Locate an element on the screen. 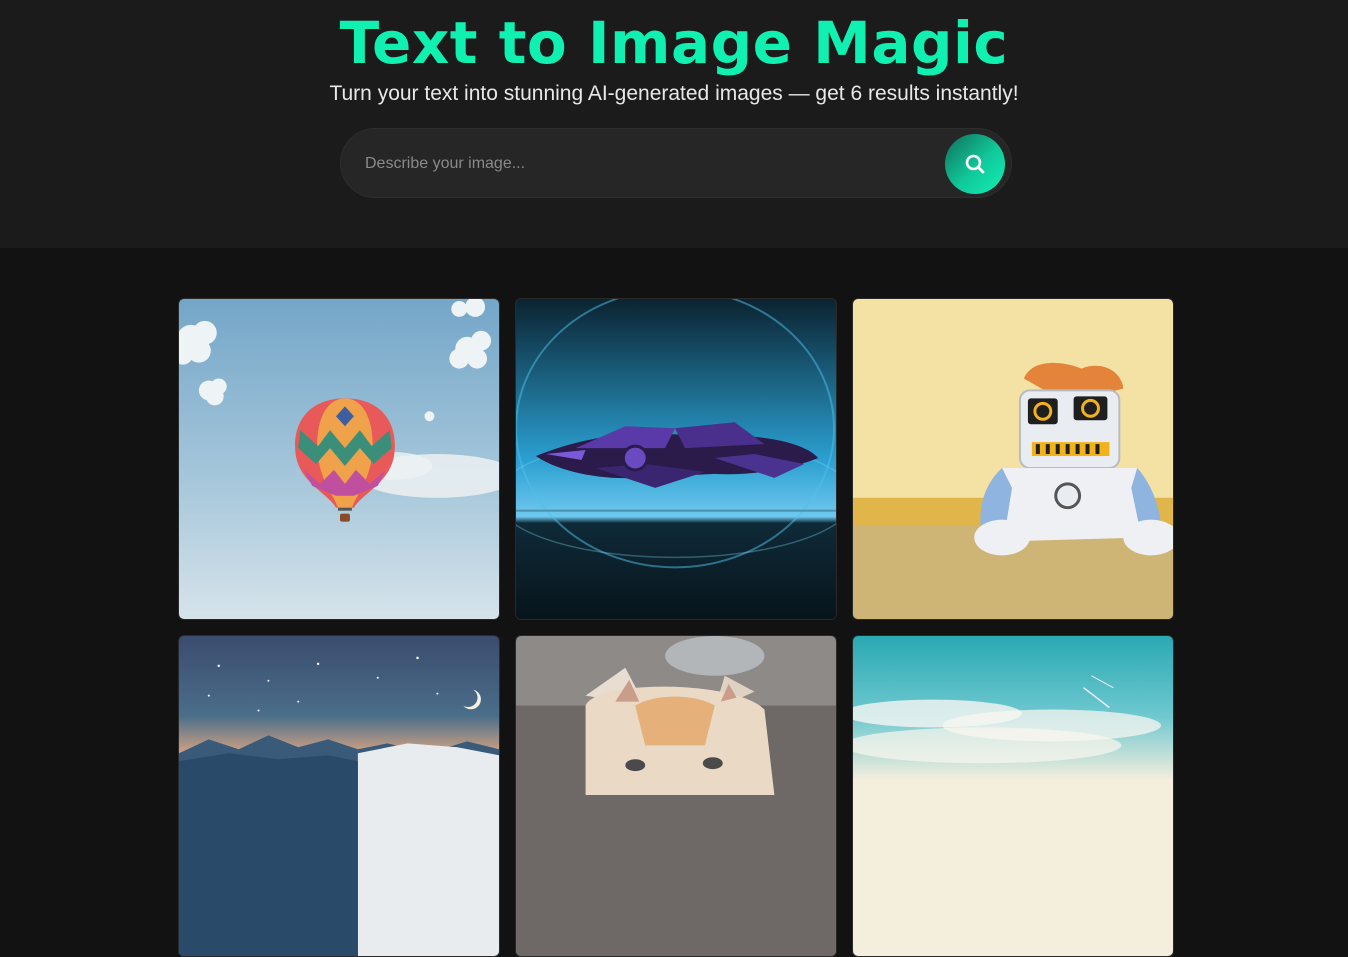  cat-image is located at coordinates (676, 796).